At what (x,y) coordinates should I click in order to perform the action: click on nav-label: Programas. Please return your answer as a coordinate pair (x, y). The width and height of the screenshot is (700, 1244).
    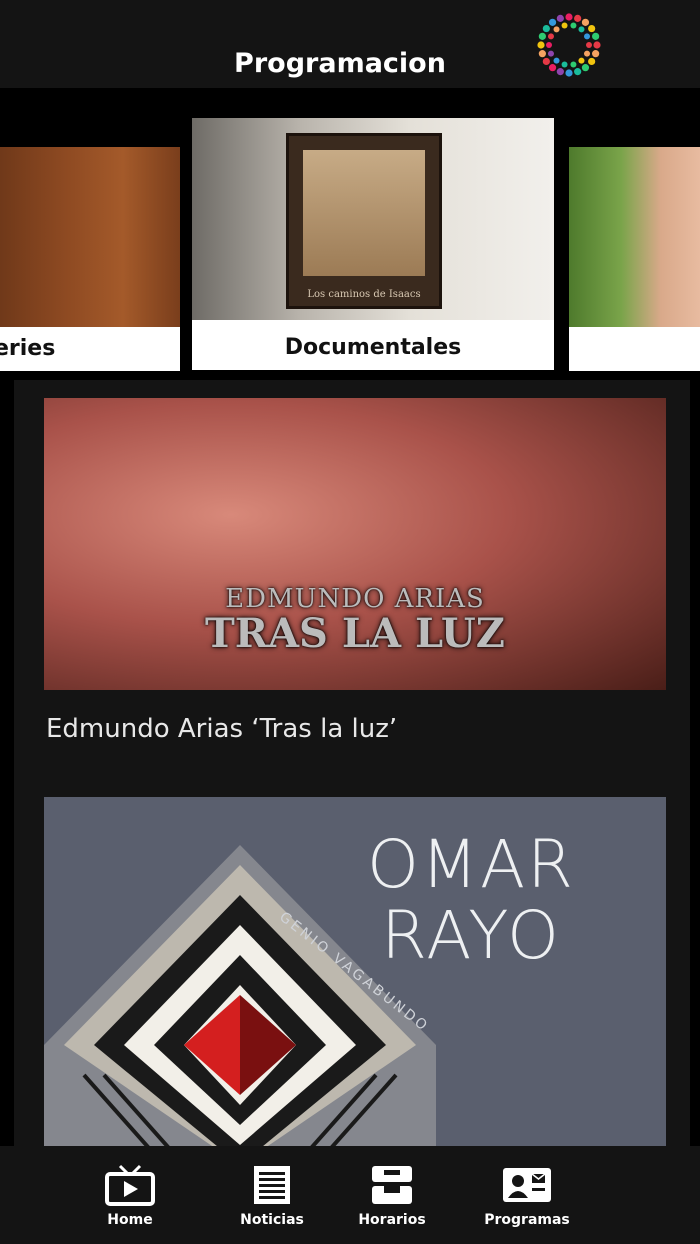
    Looking at the image, I should click on (527, 1220).